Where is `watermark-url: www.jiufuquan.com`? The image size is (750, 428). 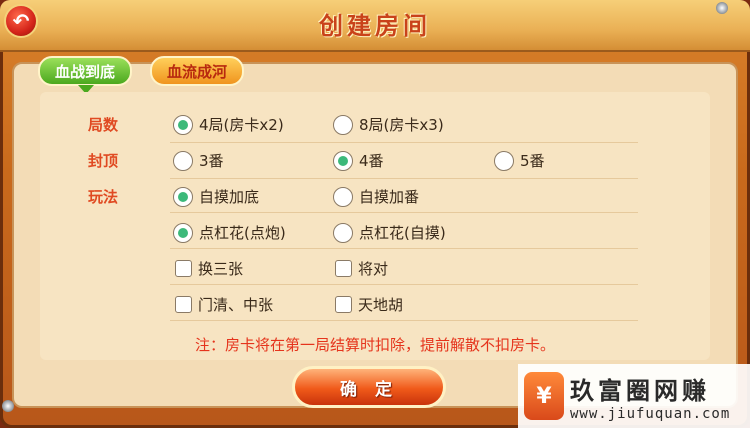
watermark-url: www.jiufuquan.com is located at coordinates (650, 413).